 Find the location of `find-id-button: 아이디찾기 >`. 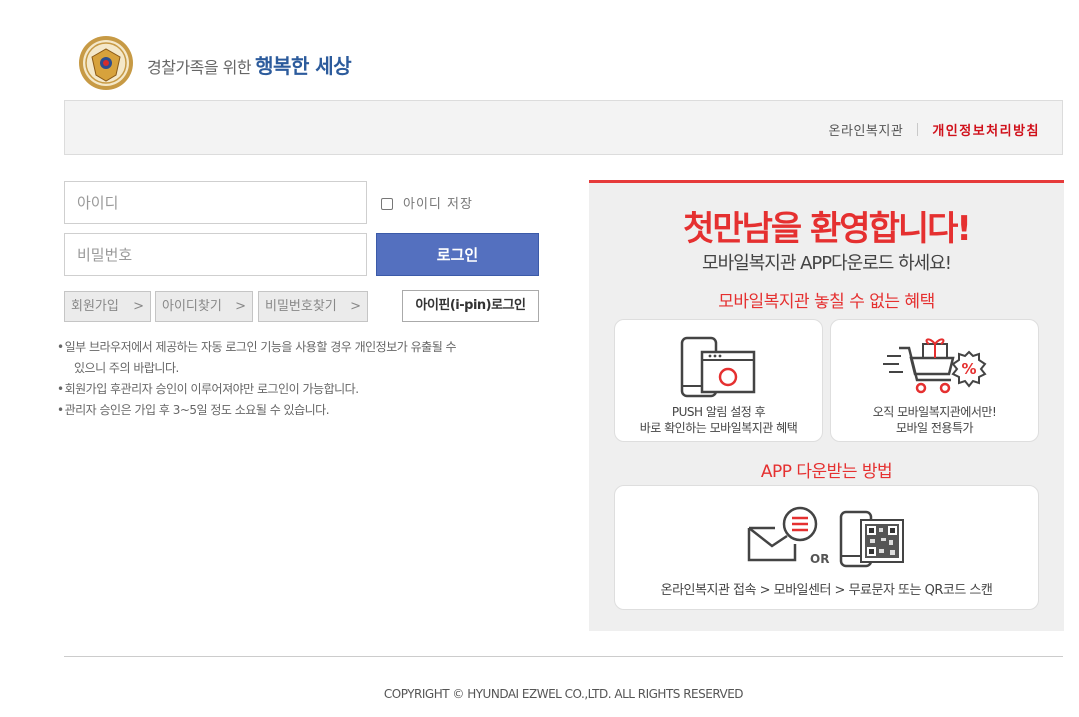

find-id-button: 아이디찾기 > is located at coordinates (204, 306).